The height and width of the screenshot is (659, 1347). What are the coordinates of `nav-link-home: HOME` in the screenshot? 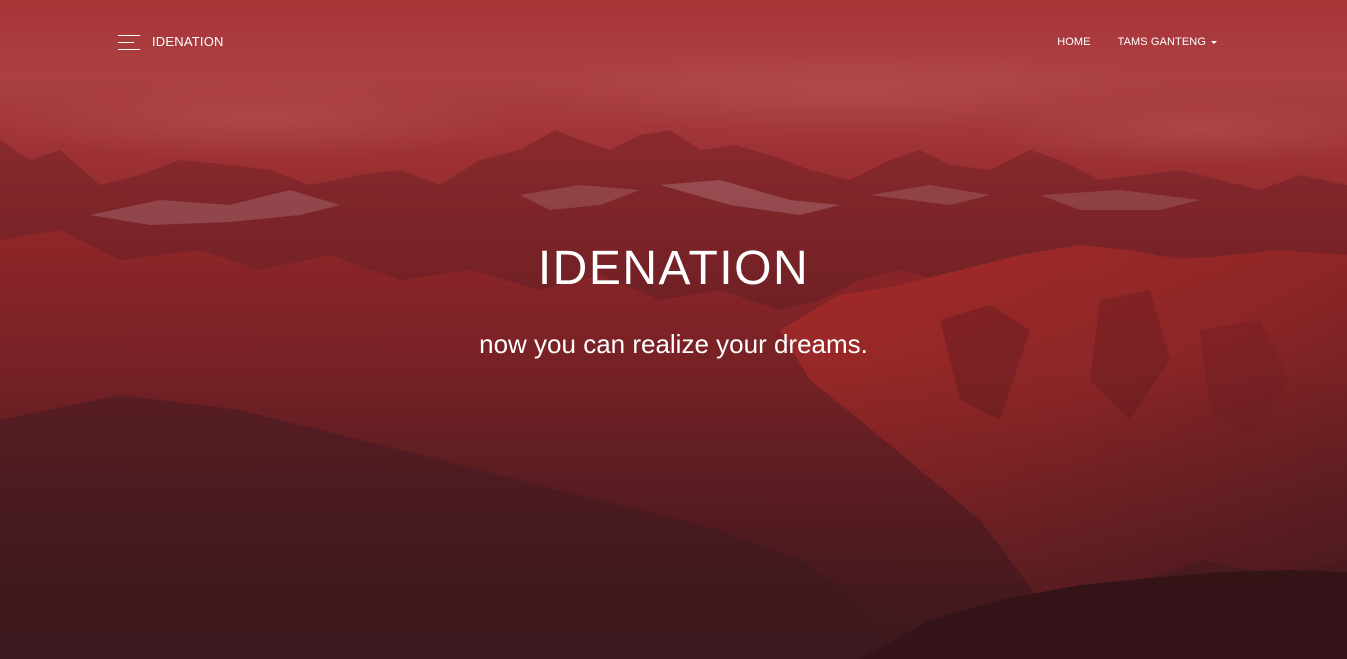 It's located at (1073, 42).